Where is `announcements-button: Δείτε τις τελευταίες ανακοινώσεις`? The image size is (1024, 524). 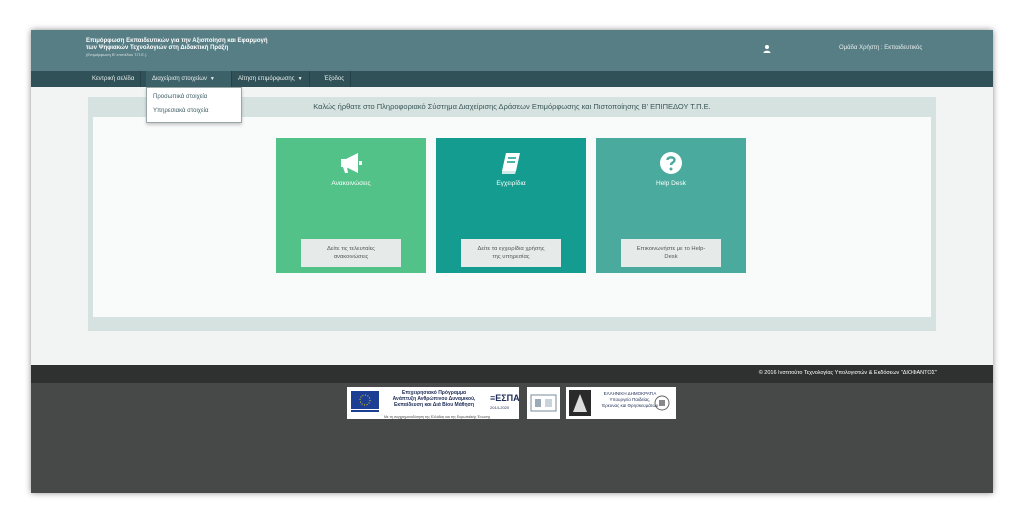 announcements-button: Δείτε τις τελευταίες ανακοινώσεις is located at coordinates (351, 253).